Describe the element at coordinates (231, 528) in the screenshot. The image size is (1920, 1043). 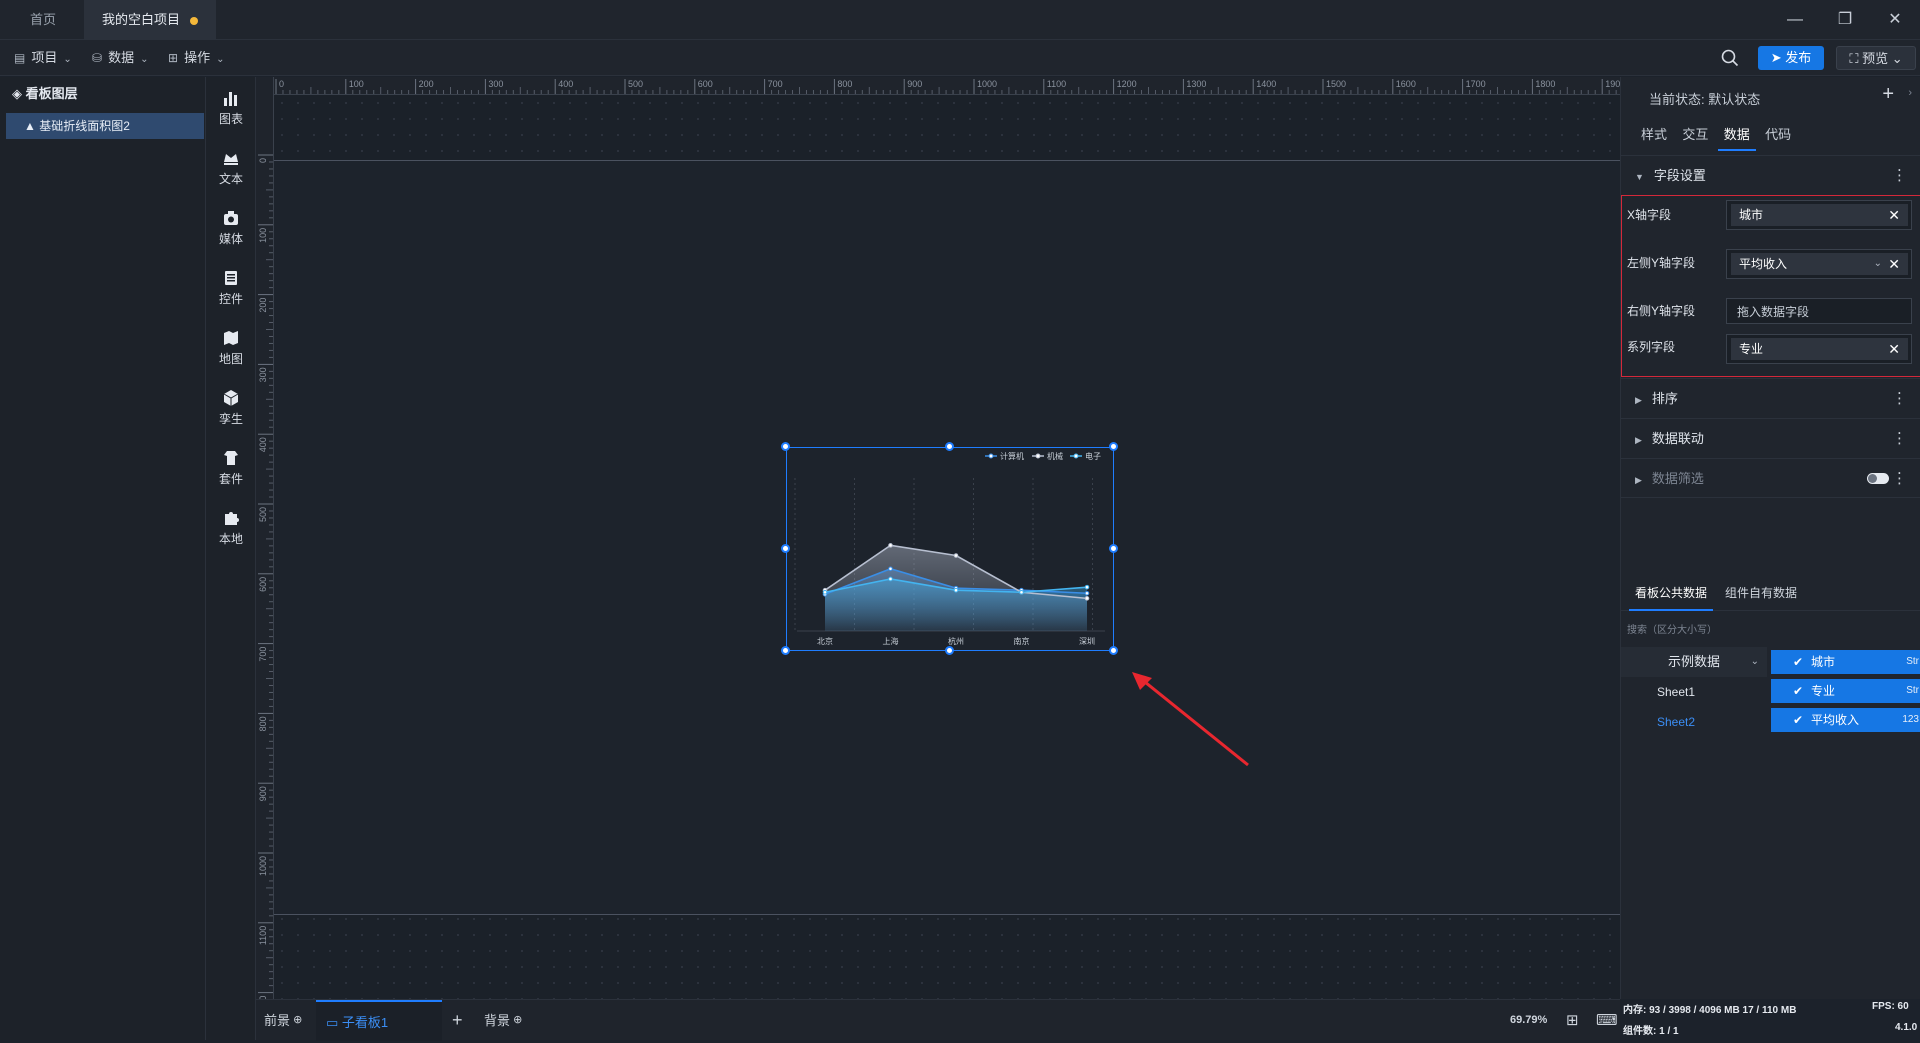
I see `comp-local: 本地` at that location.